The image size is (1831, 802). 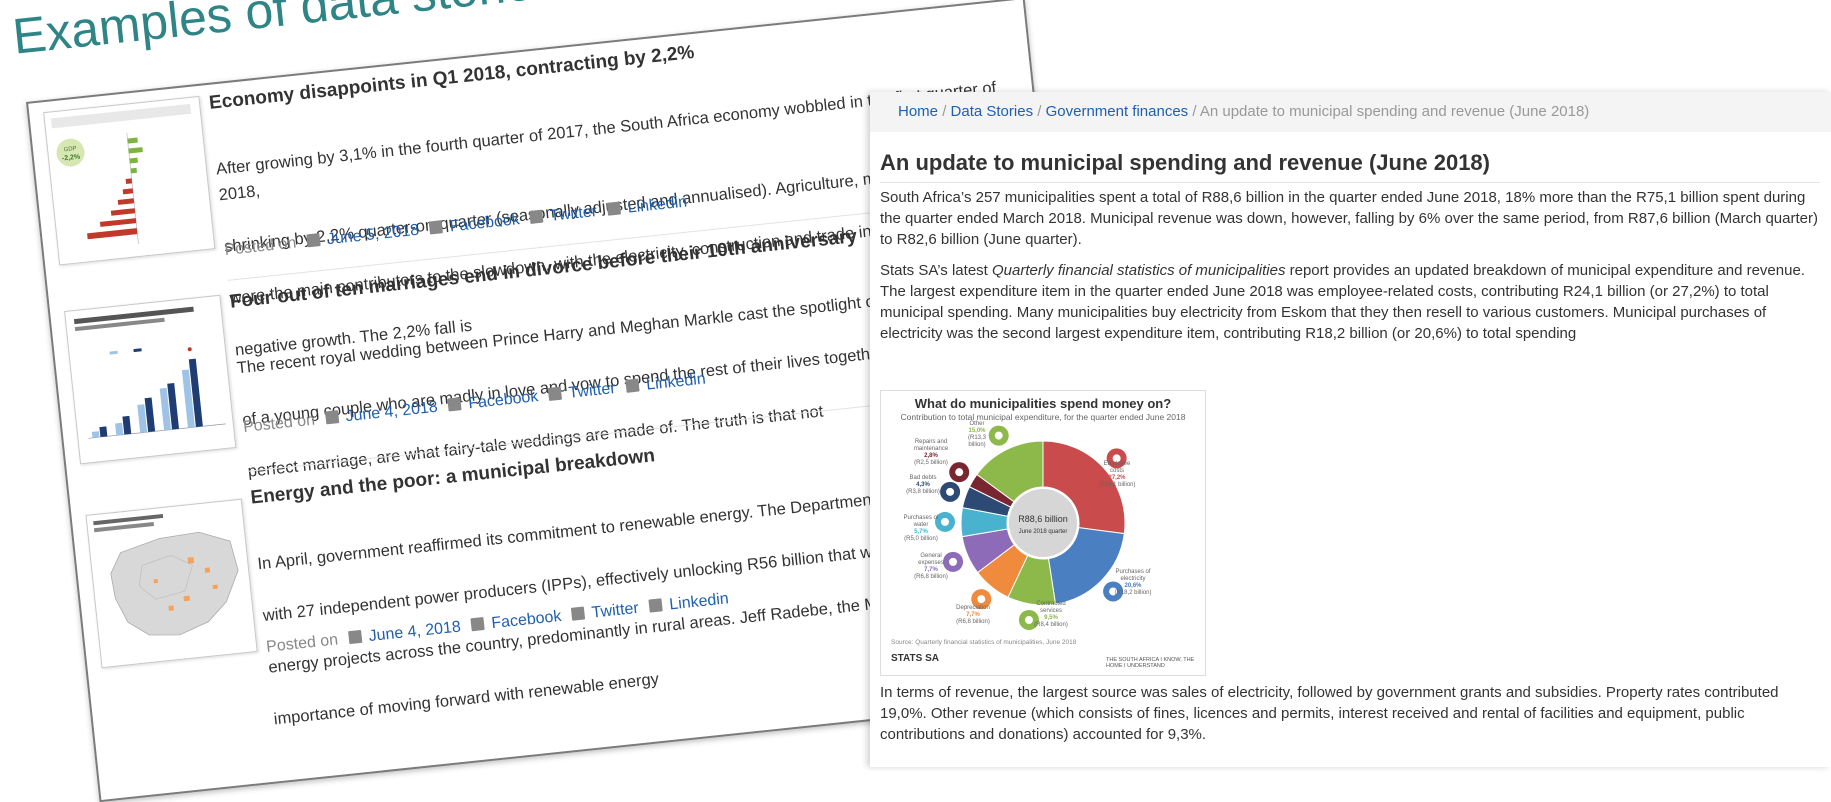 What do you see at coordinates (921, 528) in the screenshot?
I see `slice-label: Purchases of water 5,7% (R5,0 billion)` at bounding box center [921, 528].